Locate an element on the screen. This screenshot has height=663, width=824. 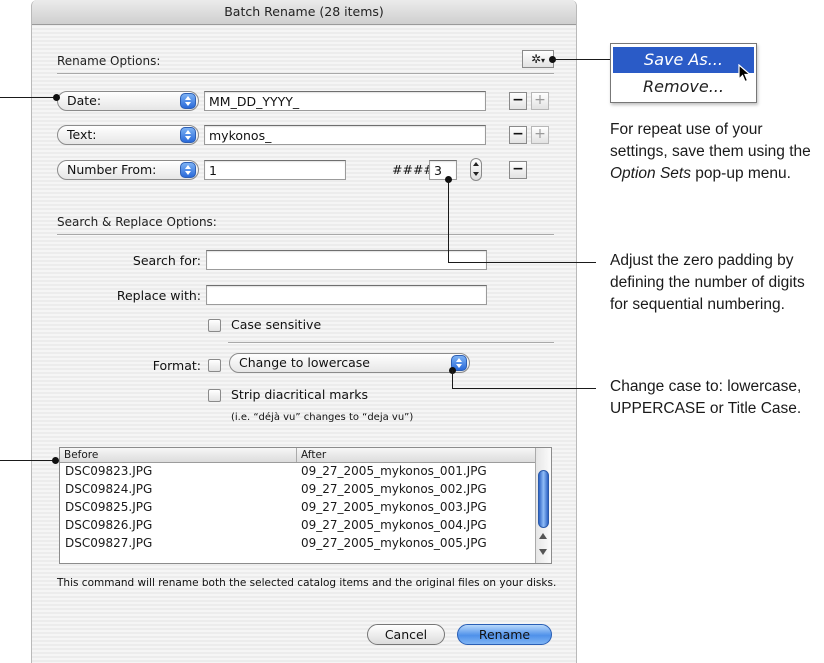
token-popup-text: Text: is located at coordinates (128, 135).